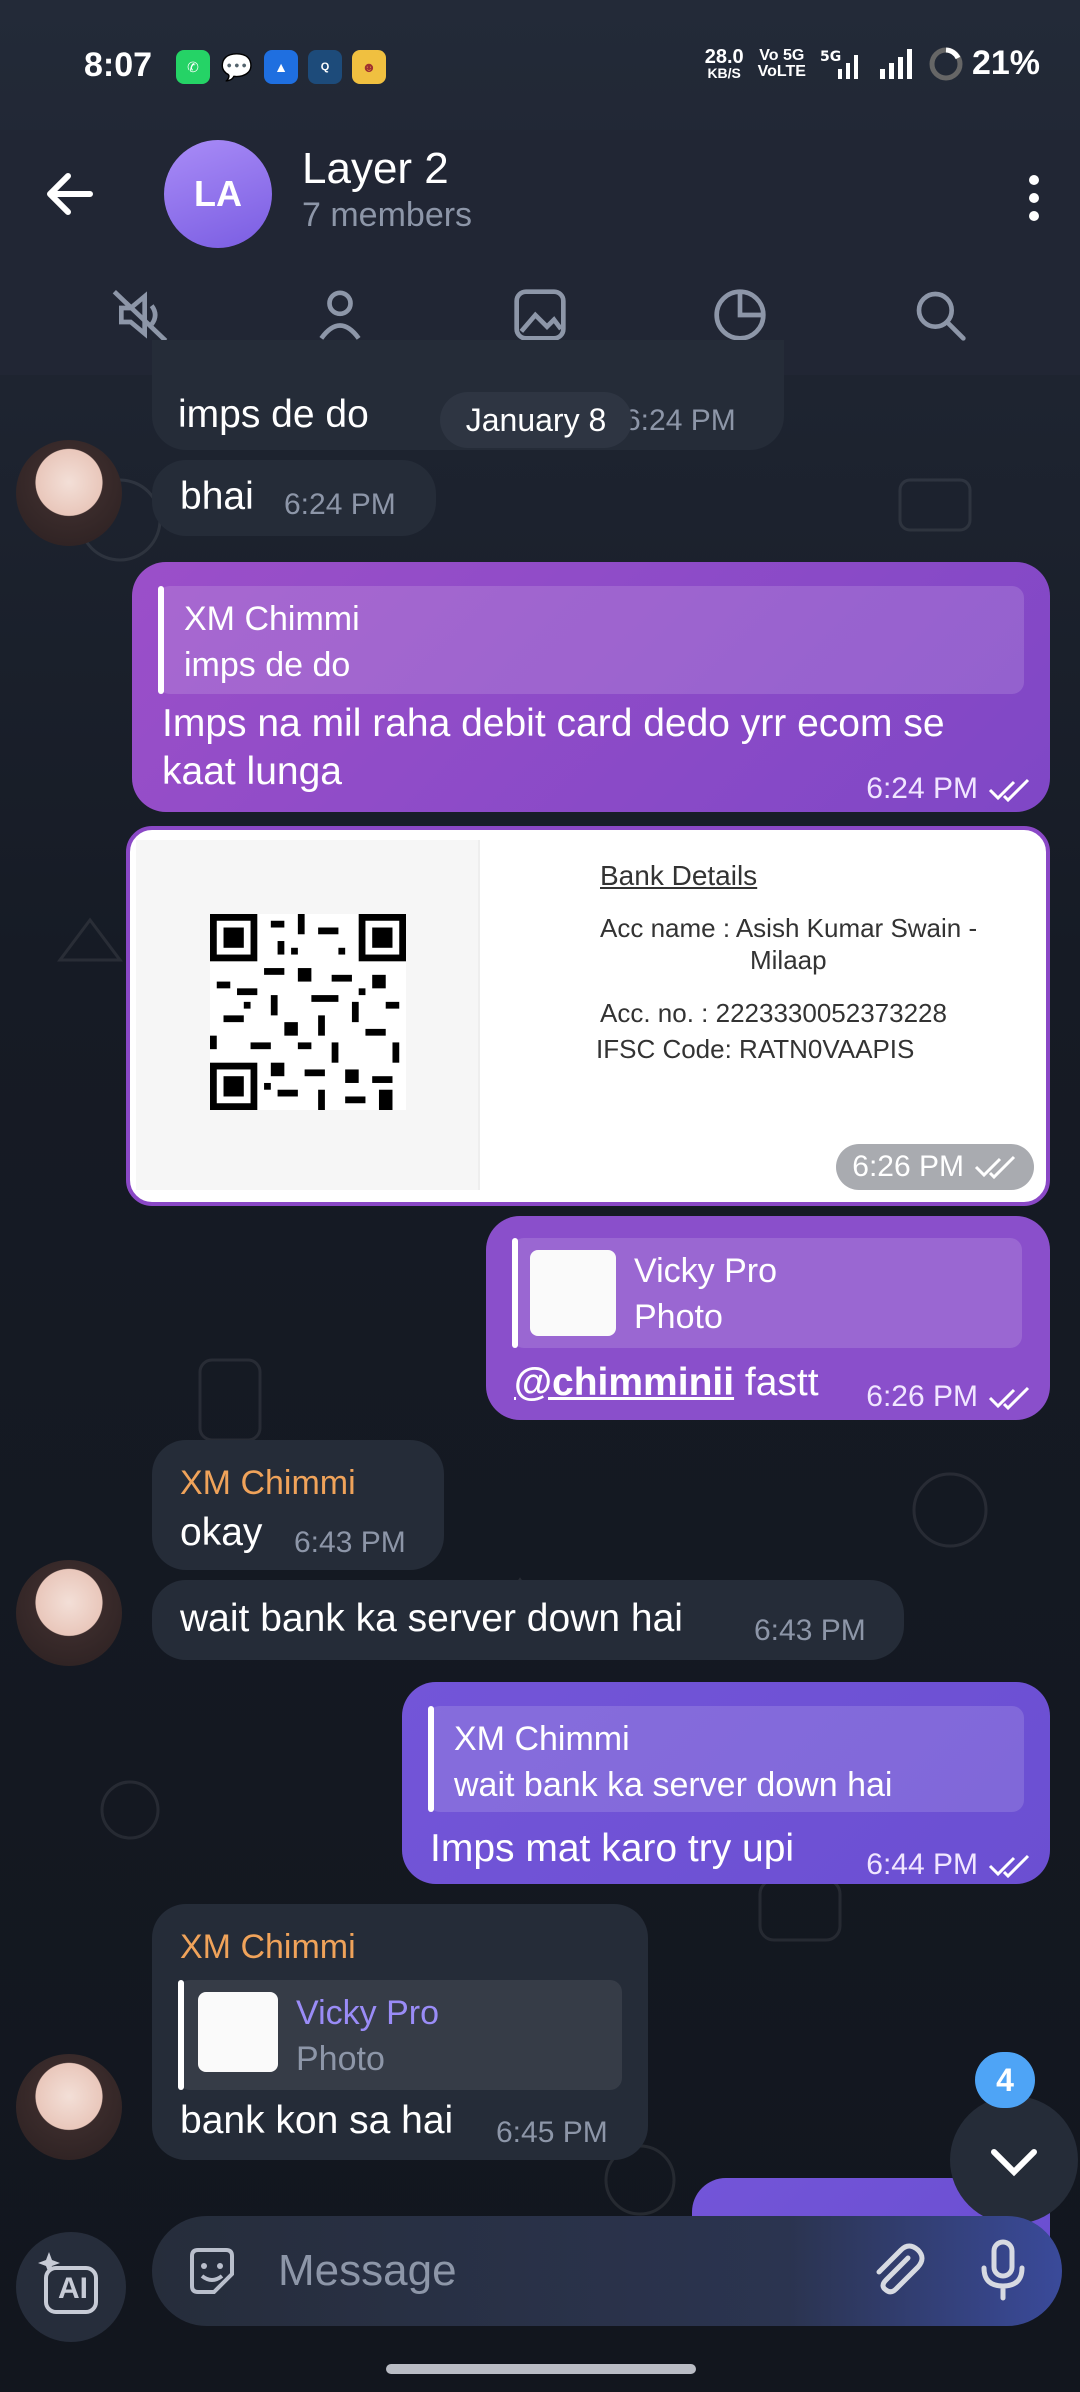 The height and width of the screenshot is (2392, 1080). Describe the element at coordinates (221, 1532) in the screenshot. I see `message-text: okay` at that location.